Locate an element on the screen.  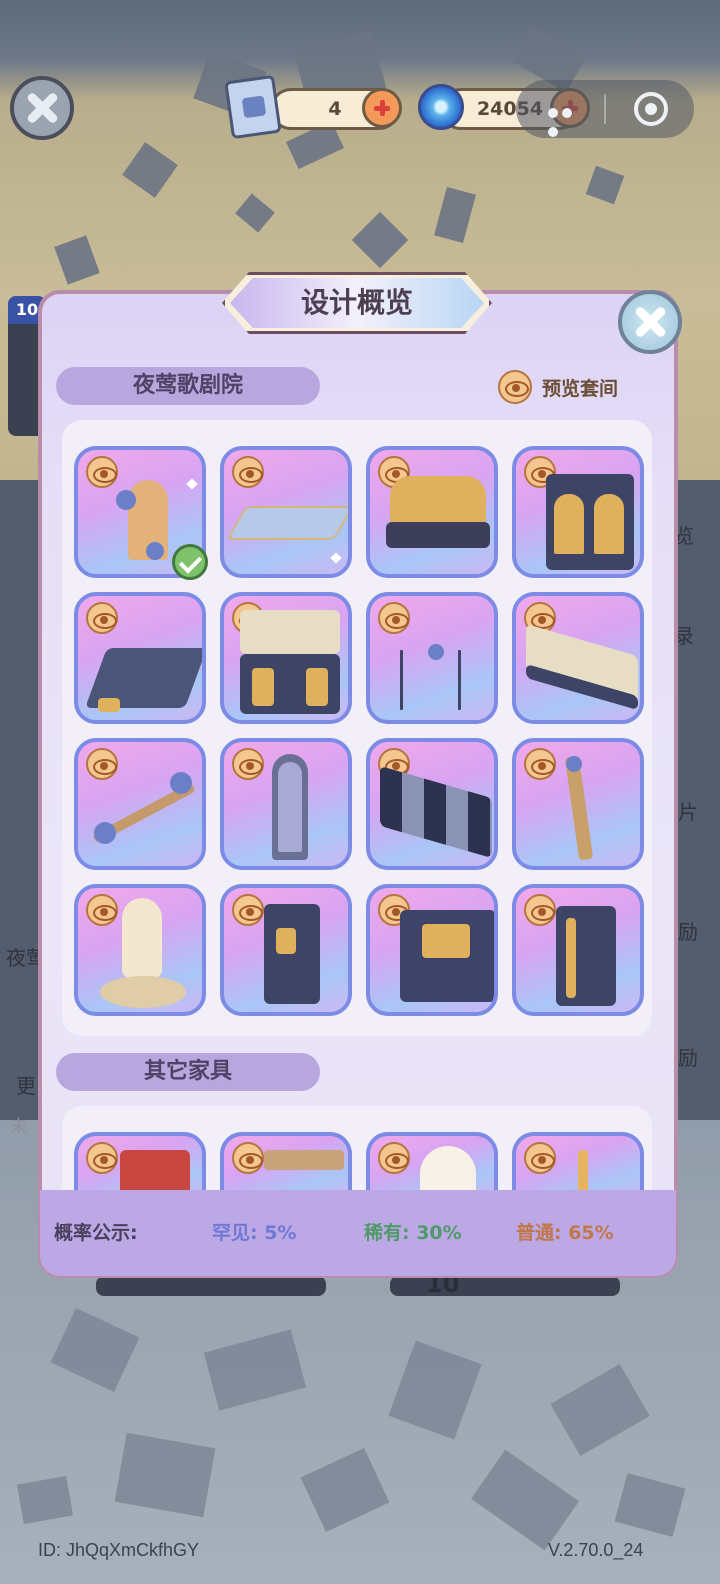
stage-top-art is located at coordinates (290, 632).